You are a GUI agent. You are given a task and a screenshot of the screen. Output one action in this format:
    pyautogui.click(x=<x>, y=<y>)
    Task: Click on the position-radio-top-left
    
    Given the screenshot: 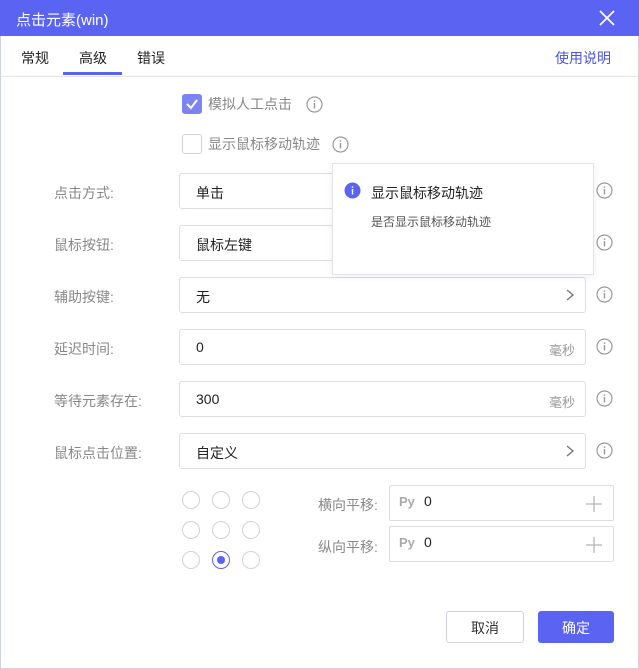 What is the action you would take?
    pyautogui.click(x=191, y=500)
    